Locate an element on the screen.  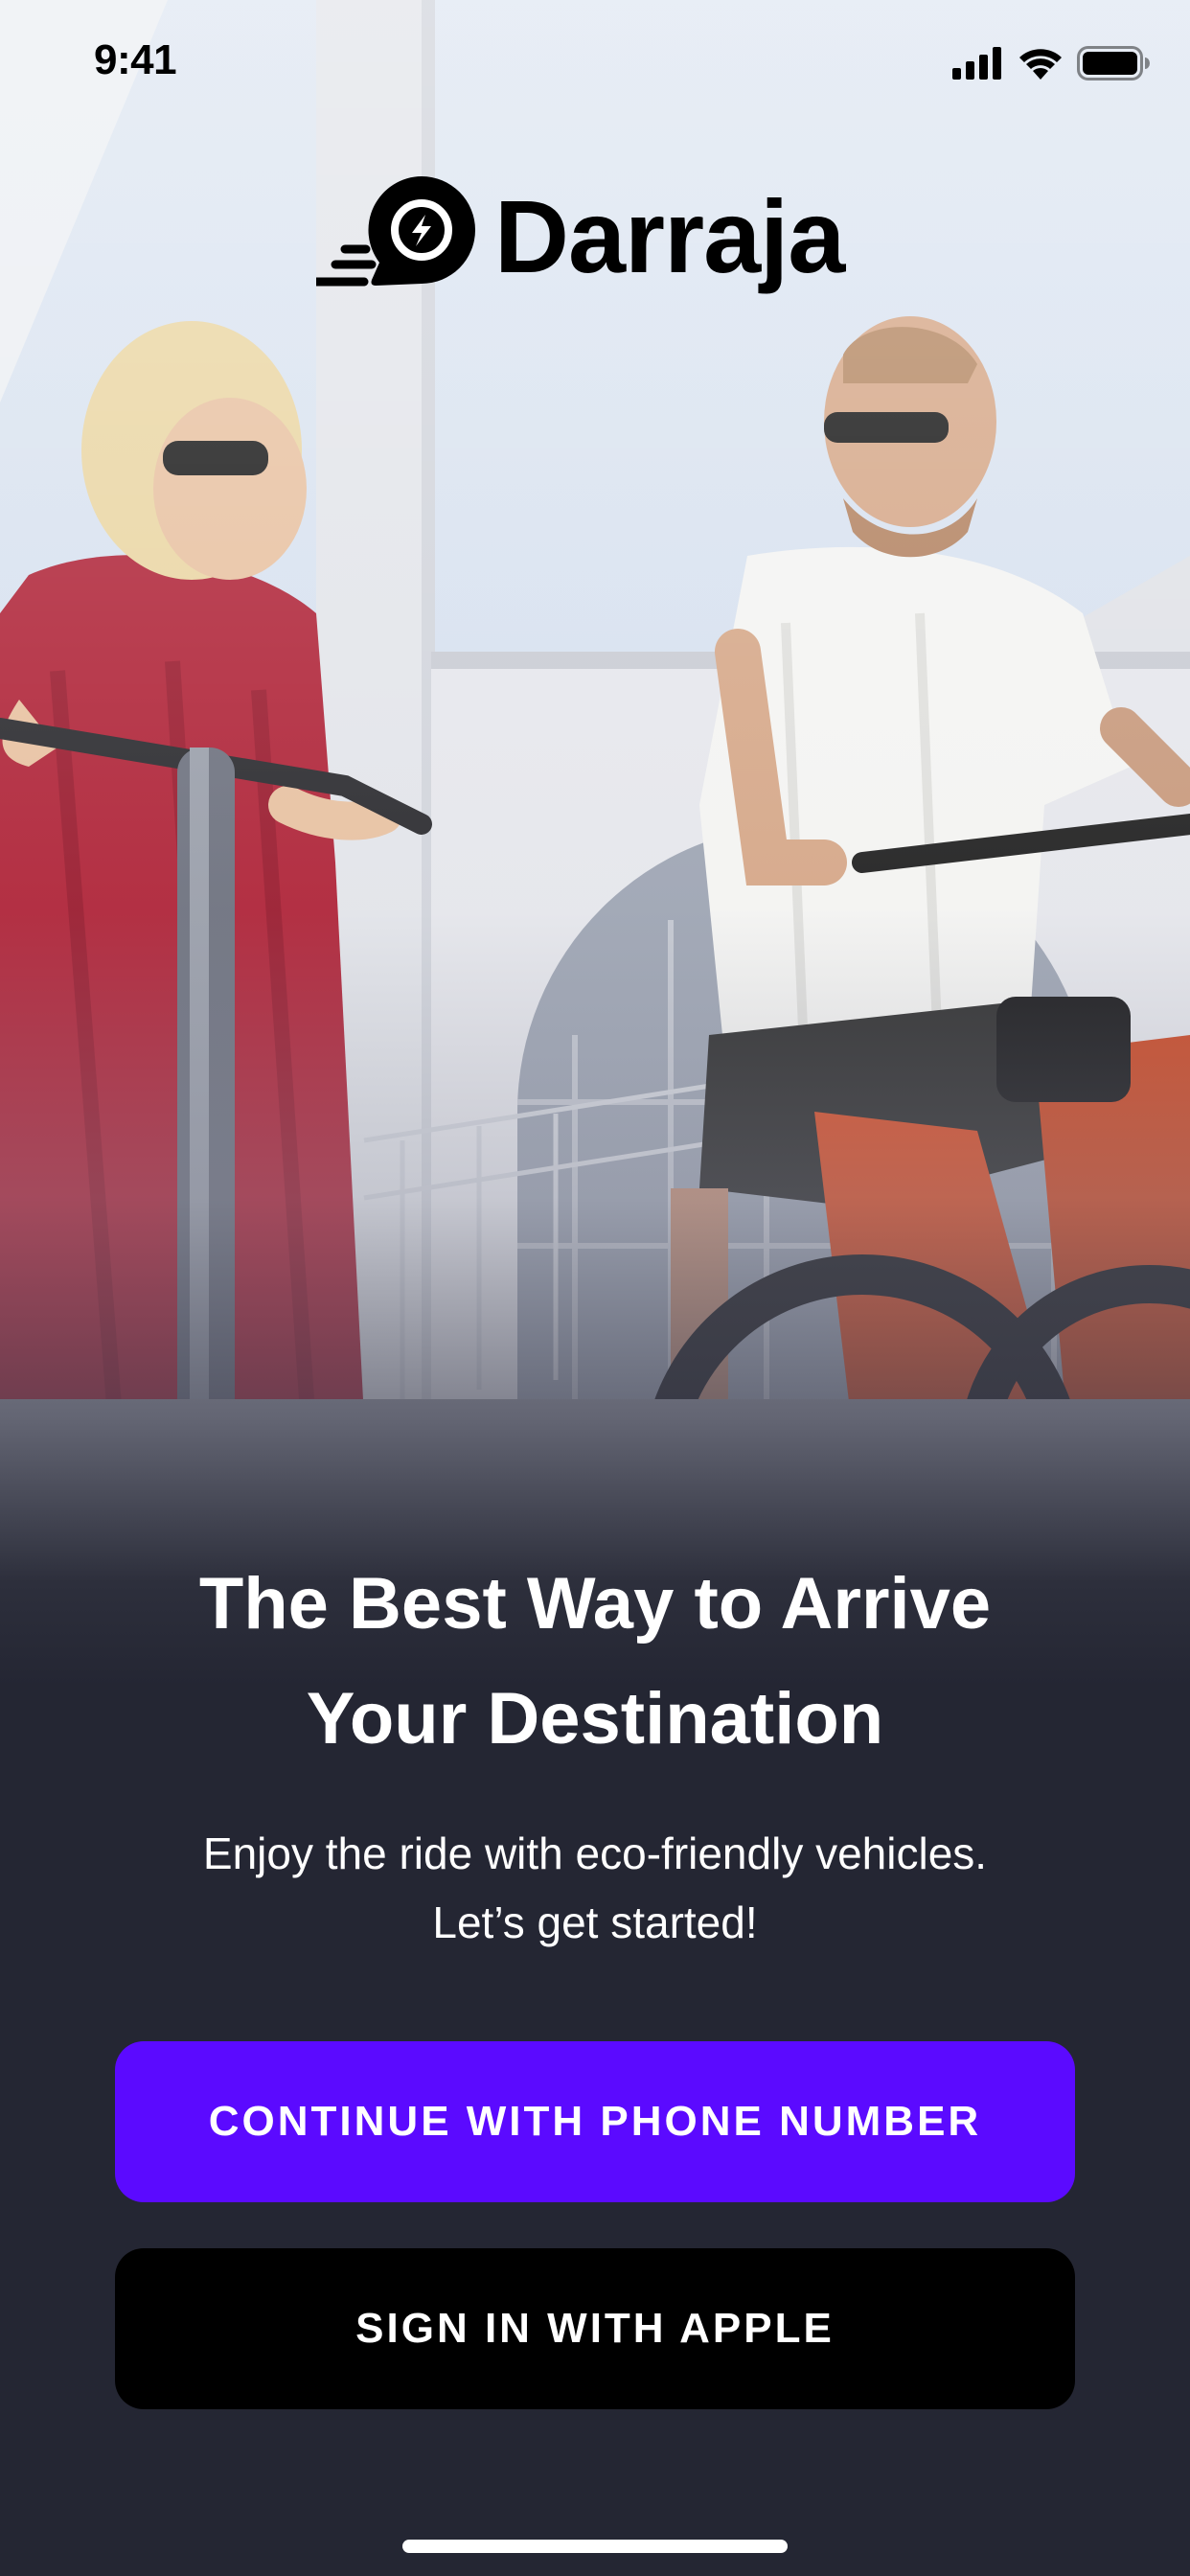
status-icons is located at coordinates (1051, 65).